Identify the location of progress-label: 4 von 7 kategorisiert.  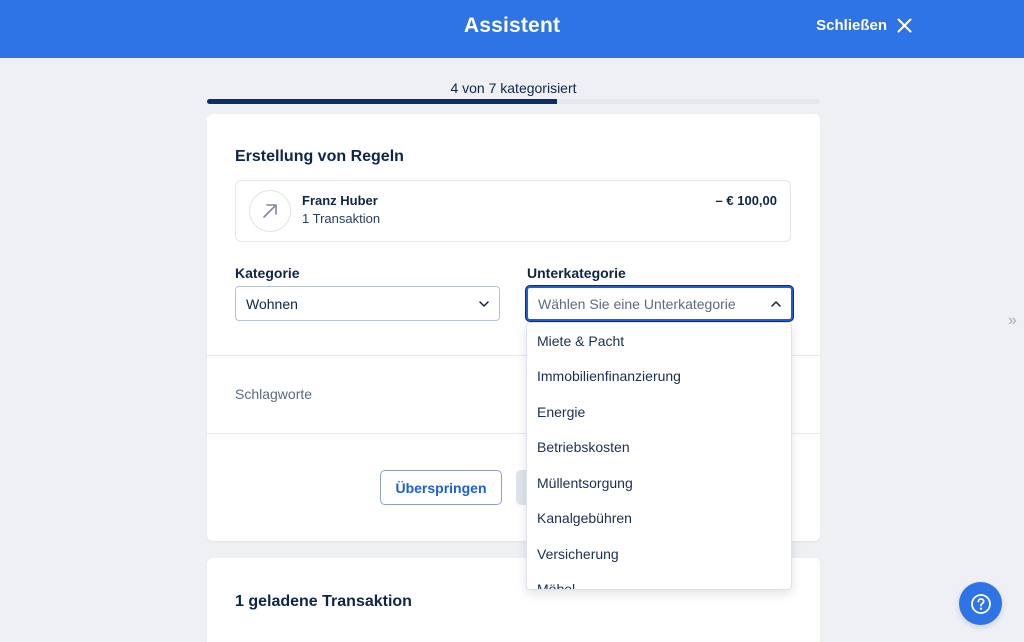
(513, 88).